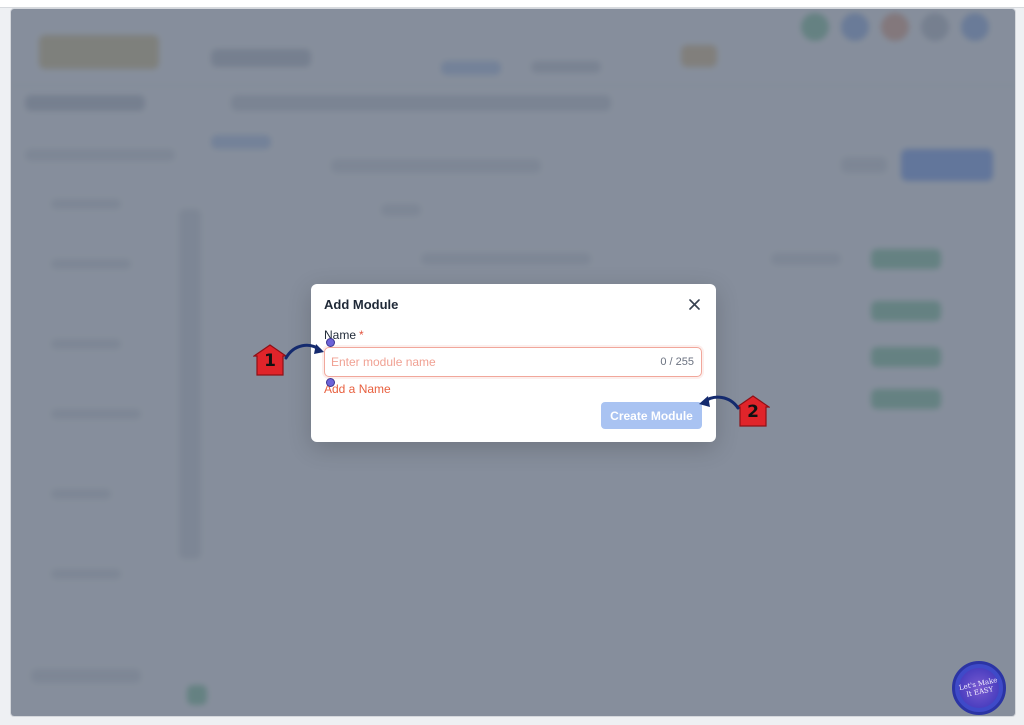 The image size is (1024, 725). What do you see at coordinates (491, 362) in the screenshot?
I see `module-name-input` at bounding box center [491, 362].